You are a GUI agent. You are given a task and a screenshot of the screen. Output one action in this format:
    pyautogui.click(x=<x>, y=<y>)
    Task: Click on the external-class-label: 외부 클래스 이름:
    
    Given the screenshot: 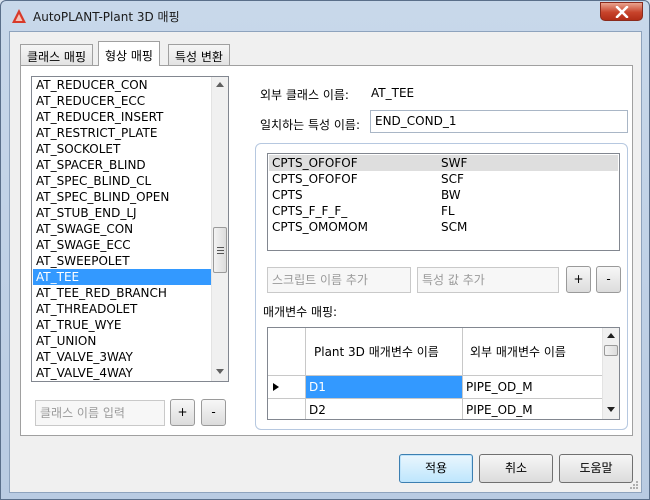 What is the action you would take?
    pyautogui.click(x=304, y=95)
    